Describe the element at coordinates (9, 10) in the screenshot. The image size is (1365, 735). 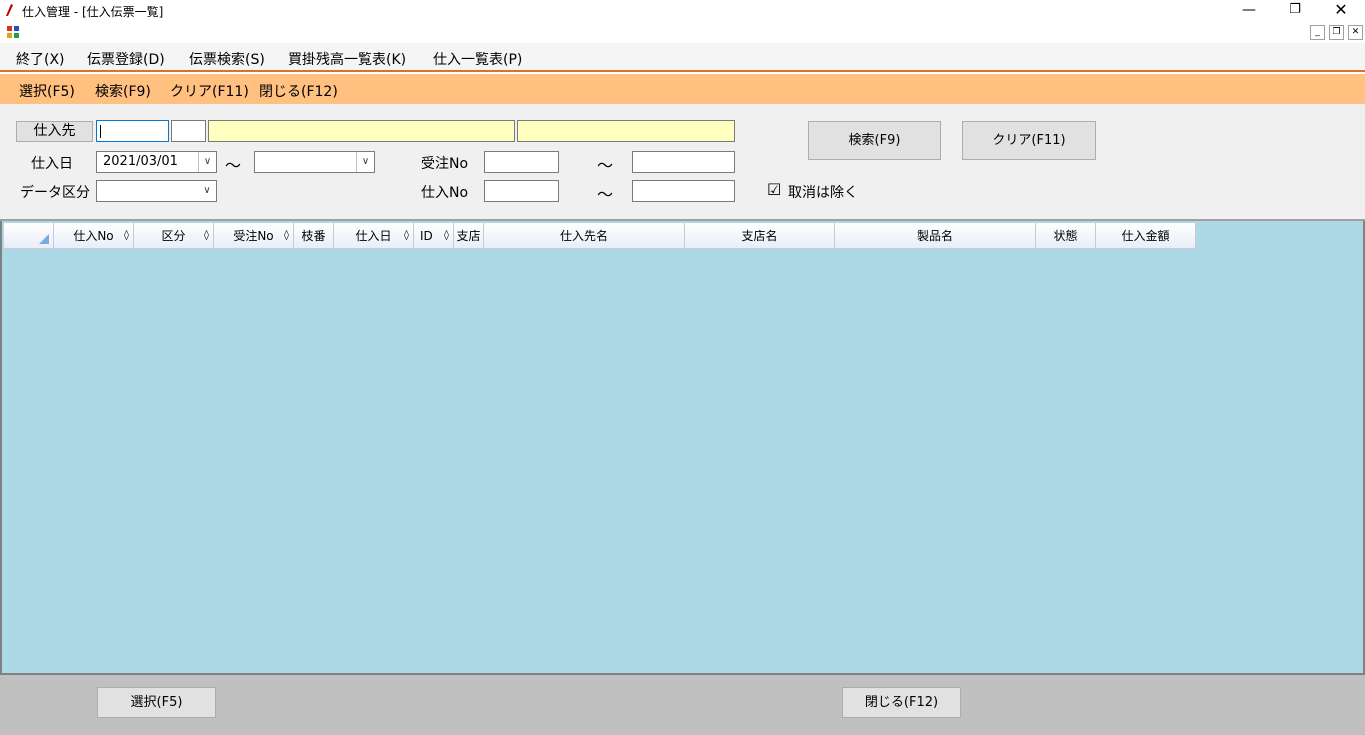
I see `app-pen-icon` at that location.